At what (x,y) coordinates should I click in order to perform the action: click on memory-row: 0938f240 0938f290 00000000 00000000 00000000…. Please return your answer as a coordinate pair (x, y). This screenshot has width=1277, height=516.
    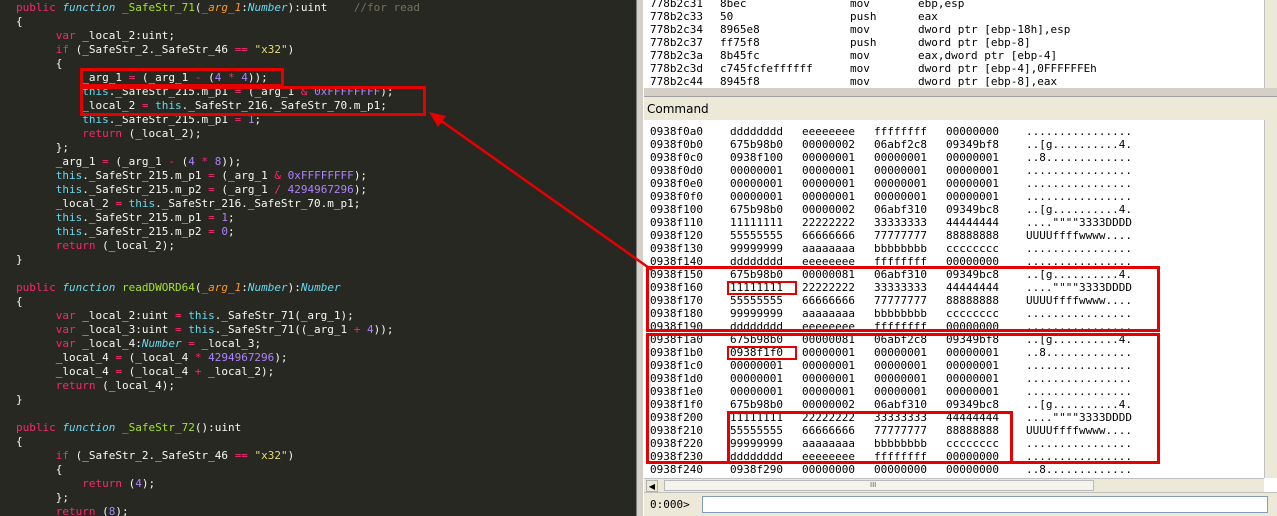
    Looking at the image, I should click on (950, 469).